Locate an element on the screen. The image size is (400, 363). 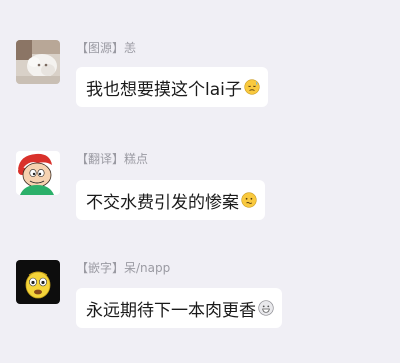
cat-photo-avatar is located at coordinates (38, 62).